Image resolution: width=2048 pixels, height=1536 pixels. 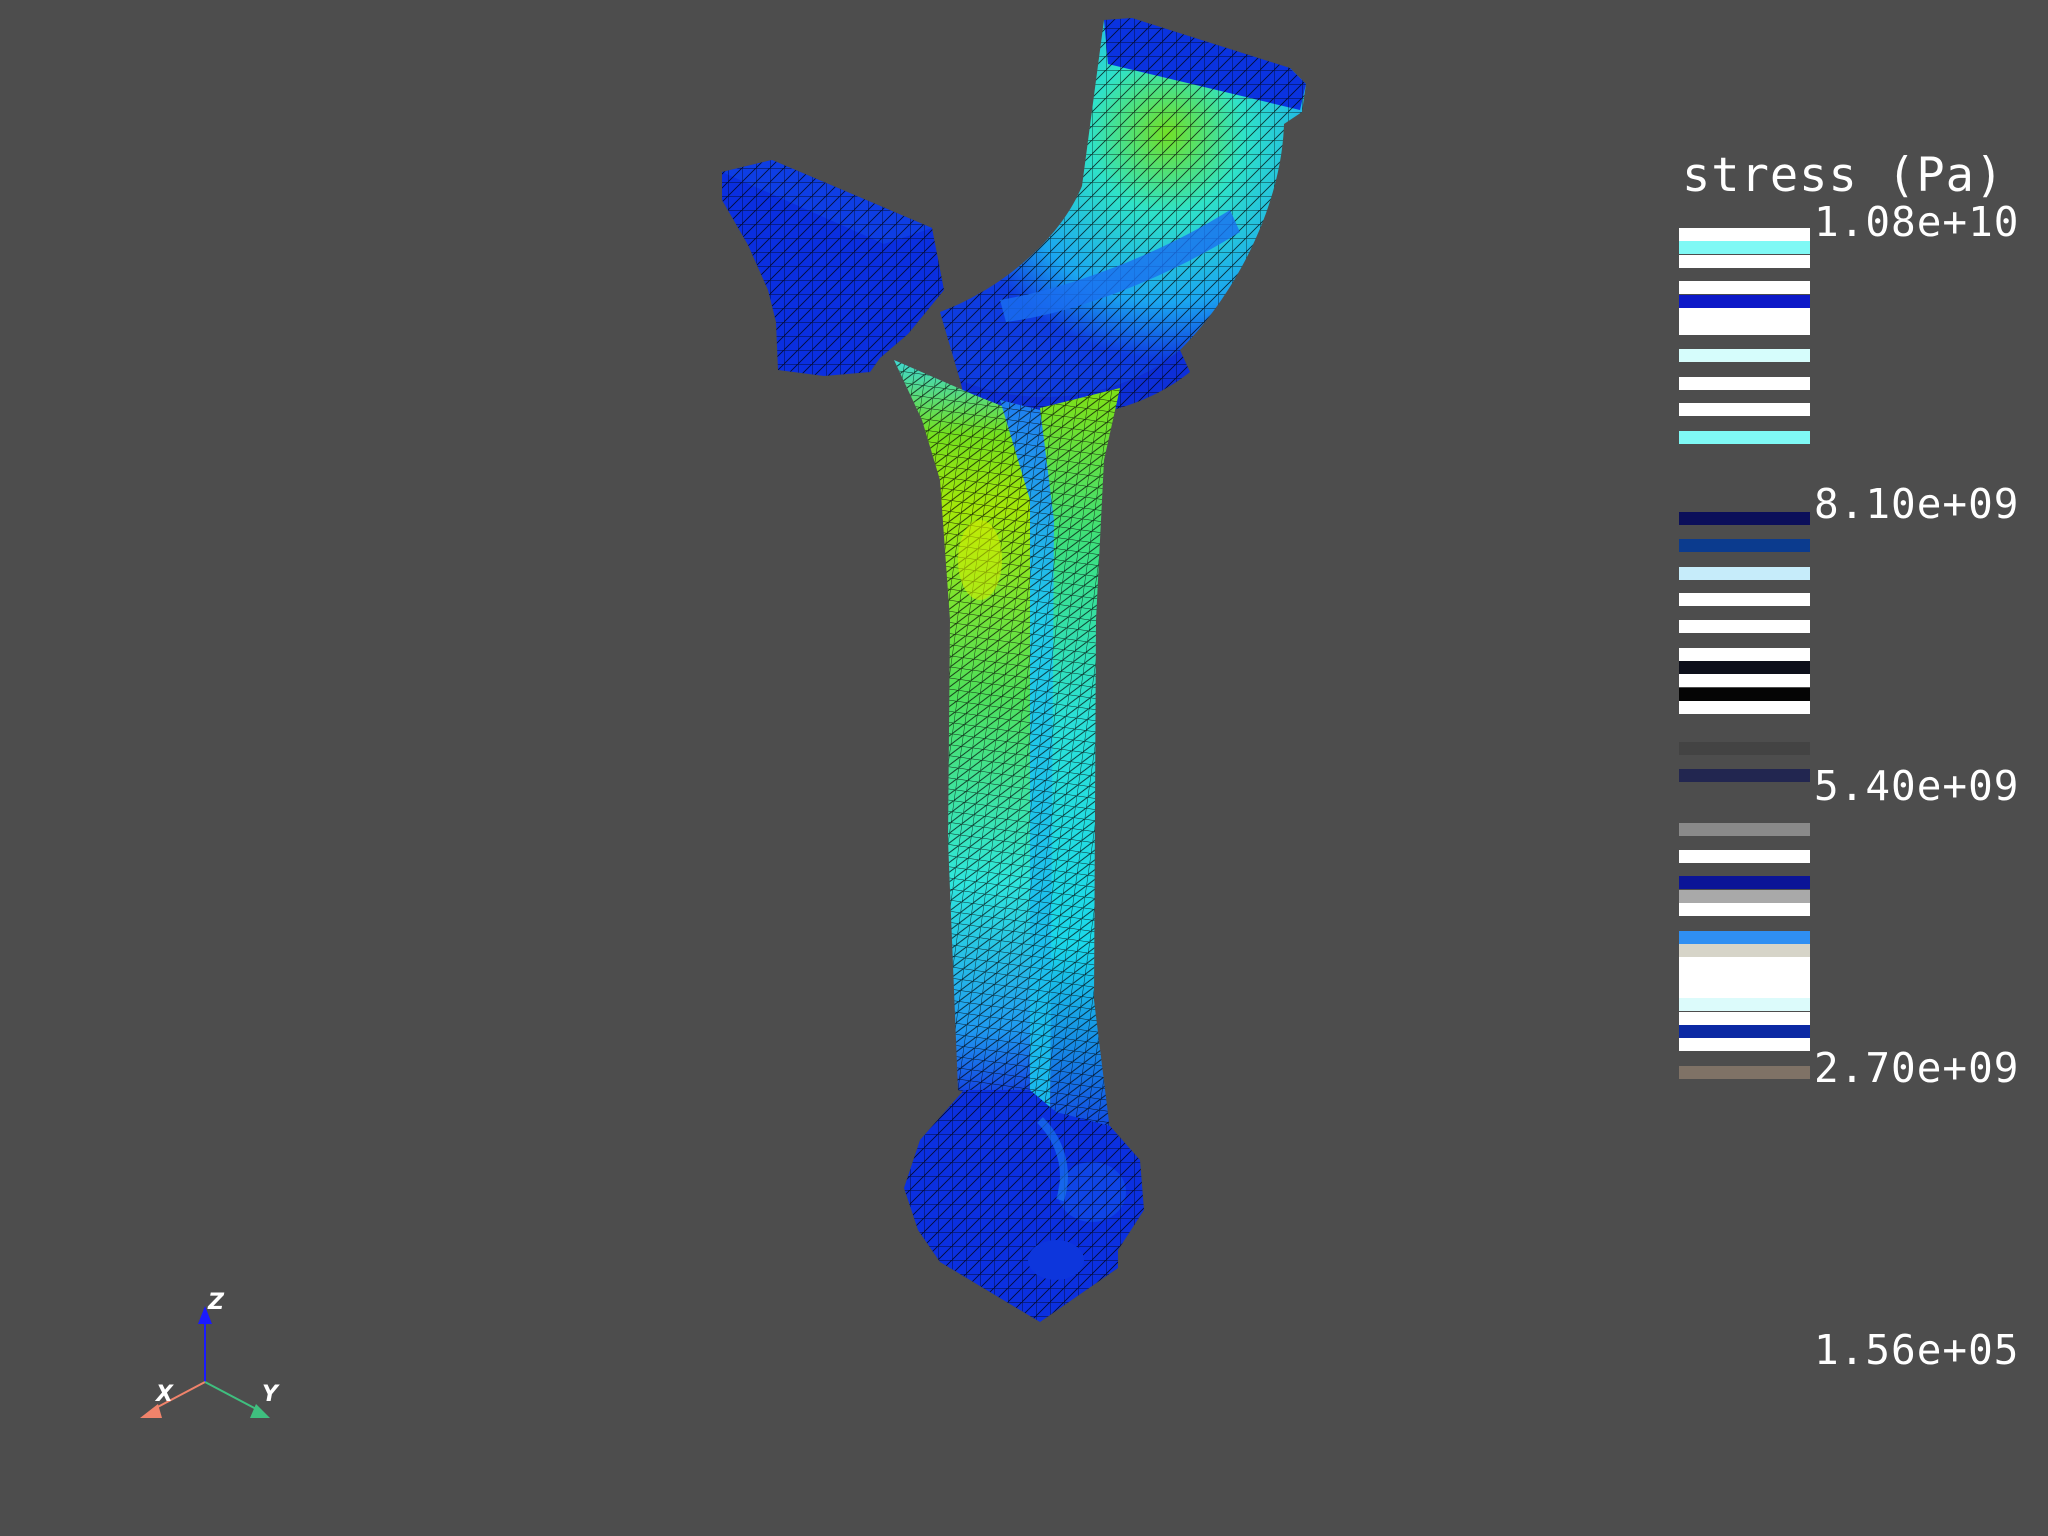 What do you see at coordinates (1917, 1068) in the screenshot?
I see `scalar-bar-label-1: 2.70e+09` at bounding box center [1917, 1068].